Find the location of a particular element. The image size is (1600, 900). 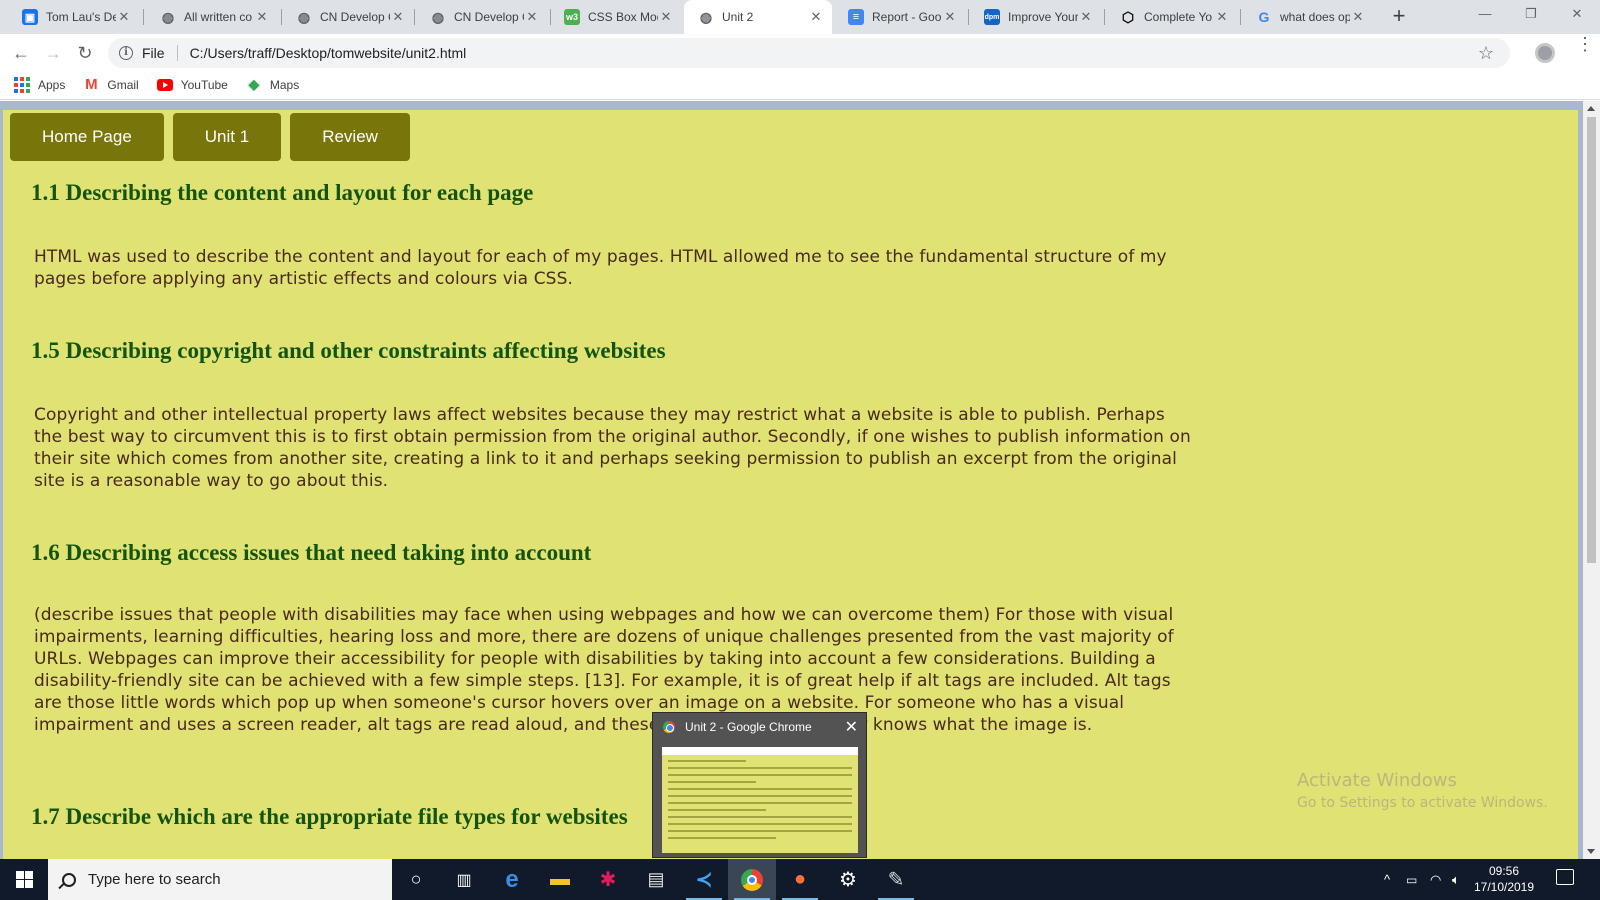

w3schools-icon: w3 is located at coordinates (572, 17).